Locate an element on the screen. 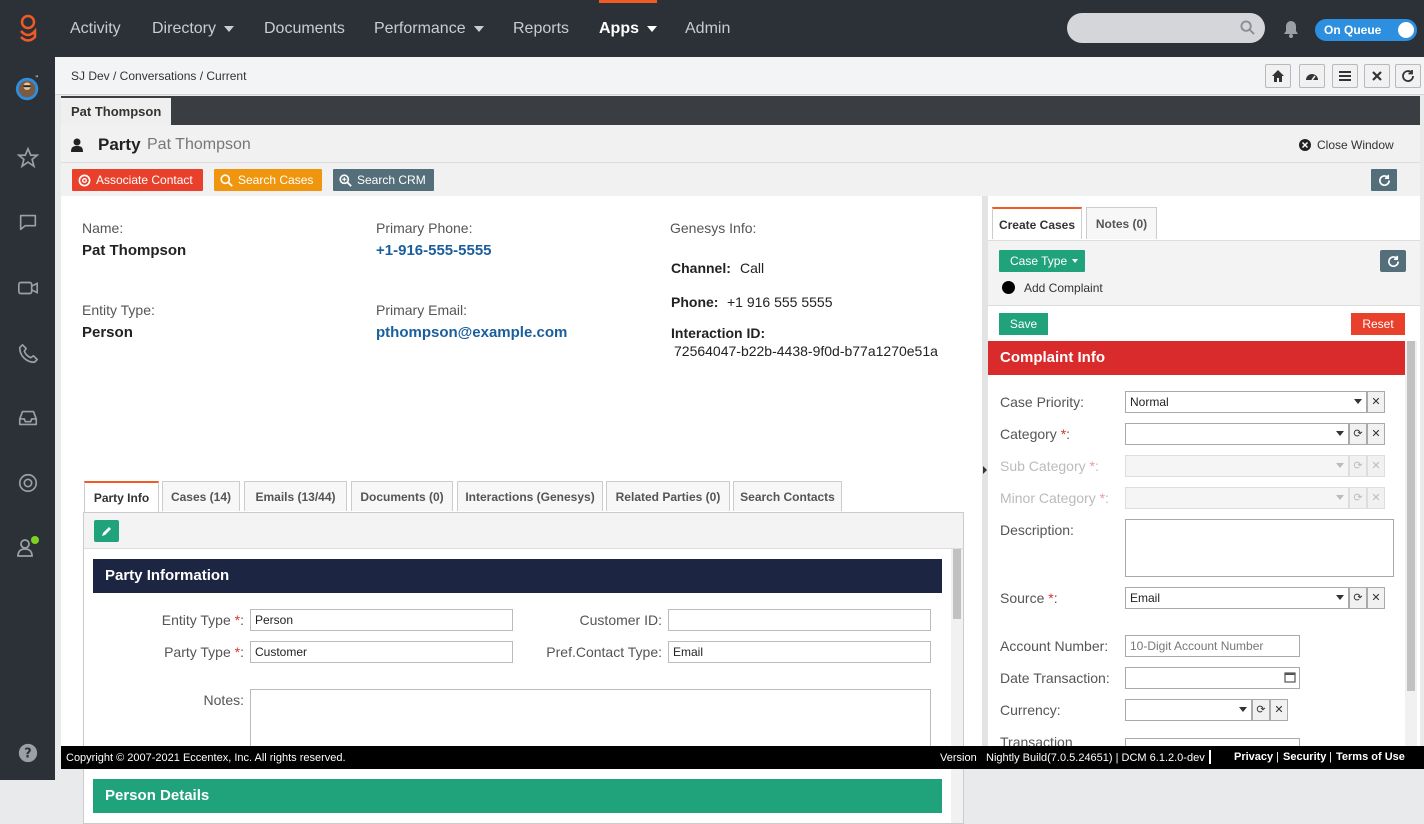  subtab-emails: Emails (13/44) is located at coordinates (295, 496).